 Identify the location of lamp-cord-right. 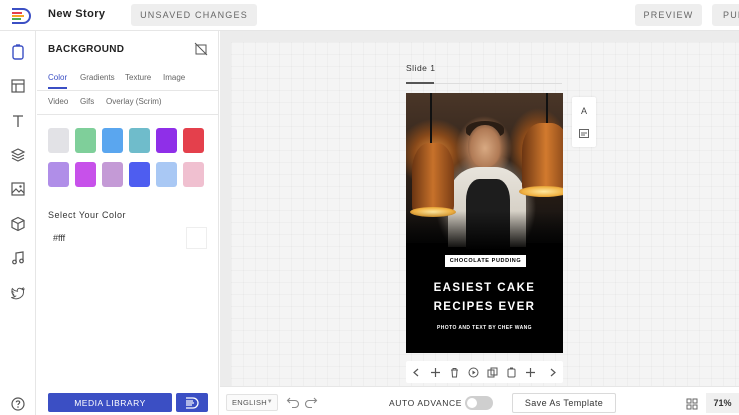
(547, 109).